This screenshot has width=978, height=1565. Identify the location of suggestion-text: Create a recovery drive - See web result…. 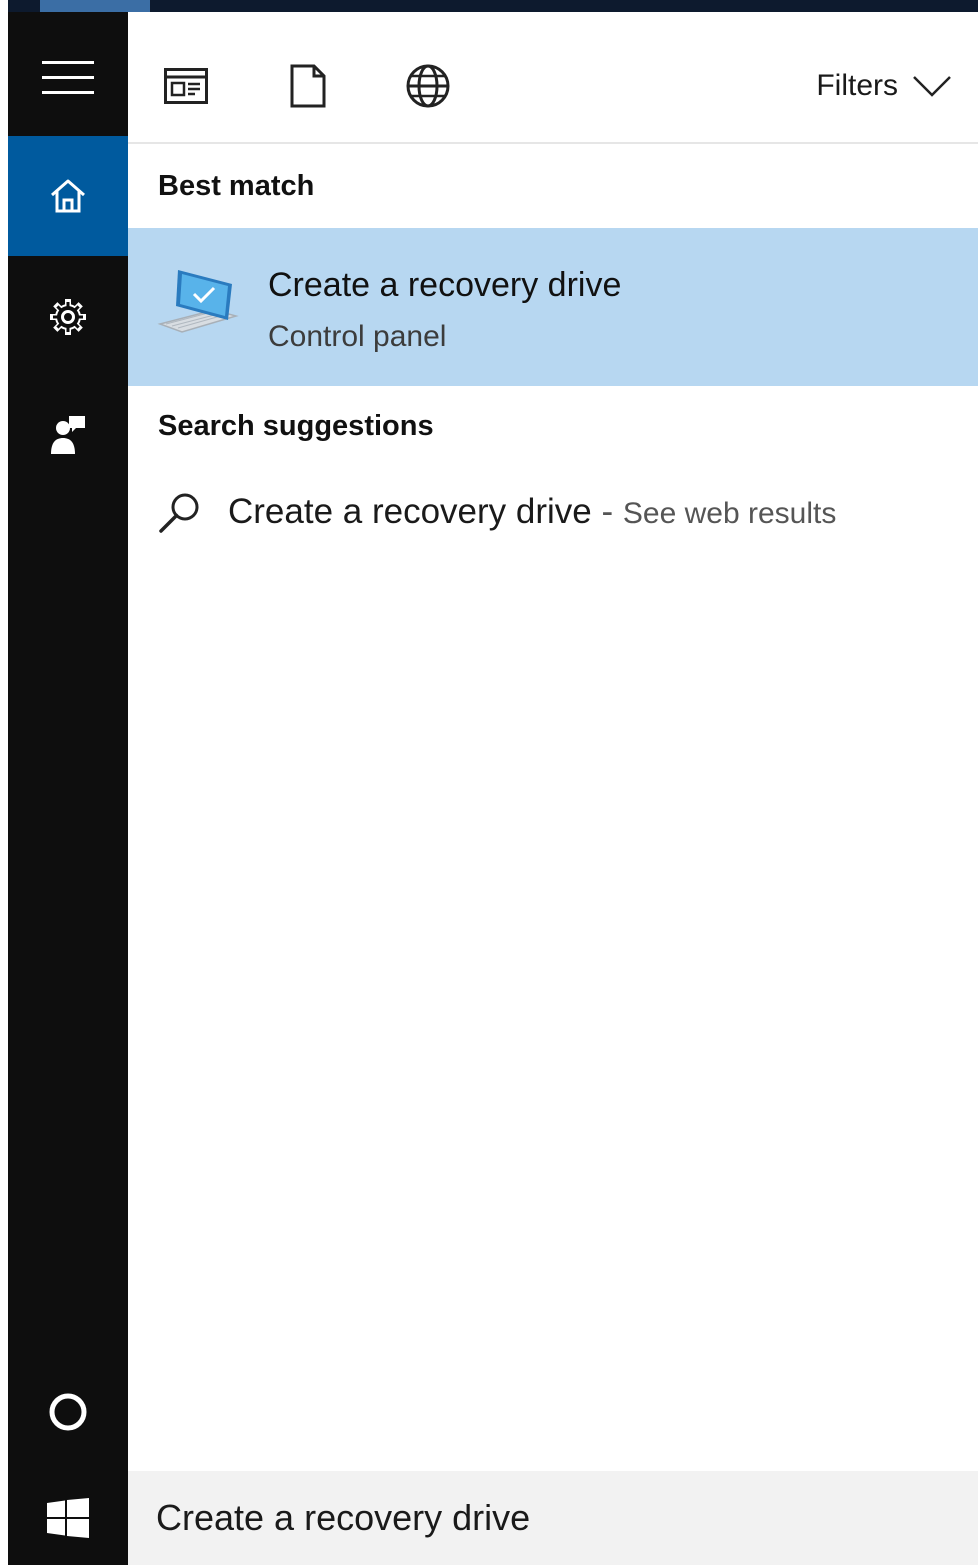
(532, 512).